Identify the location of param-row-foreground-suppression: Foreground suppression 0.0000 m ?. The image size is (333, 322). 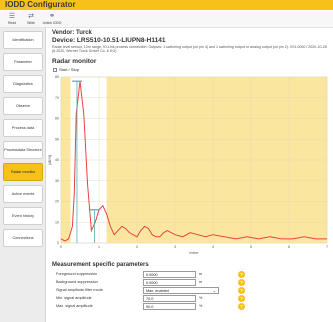
(193, 275).